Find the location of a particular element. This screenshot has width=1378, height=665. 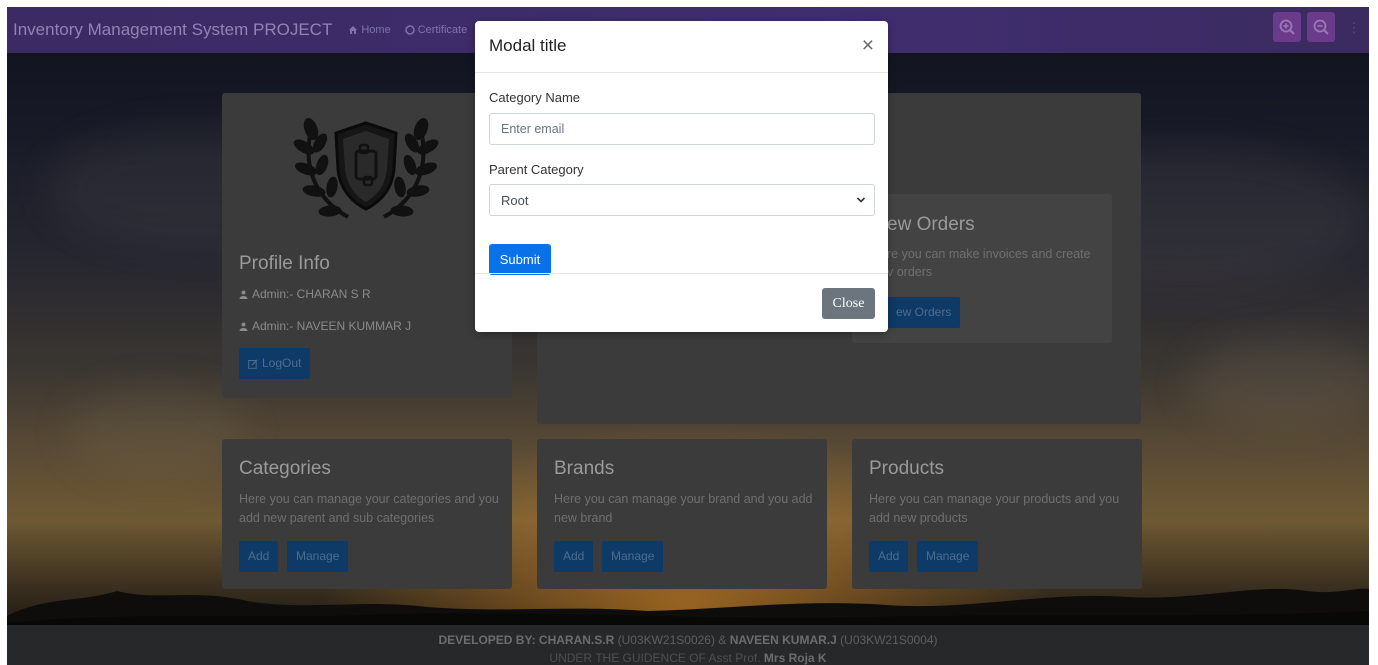

nav-extra-icon: ⋮ is located at coordinates (1354, 27).